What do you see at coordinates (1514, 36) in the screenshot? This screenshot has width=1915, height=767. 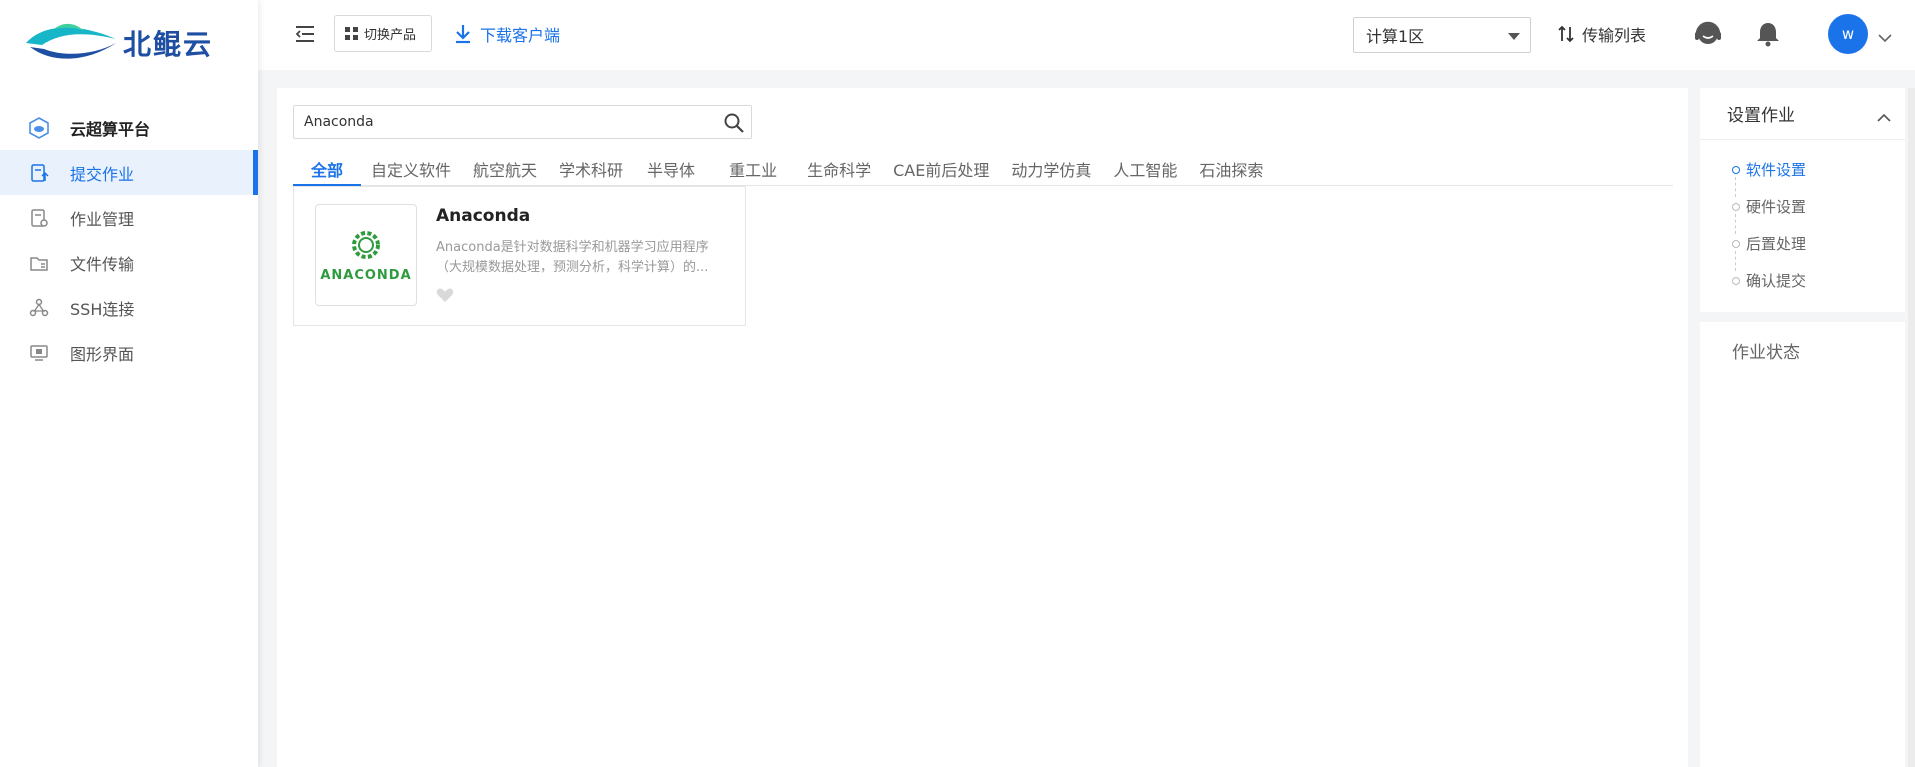 I see `caret-down-icon` at bounding box center [1514, 36].